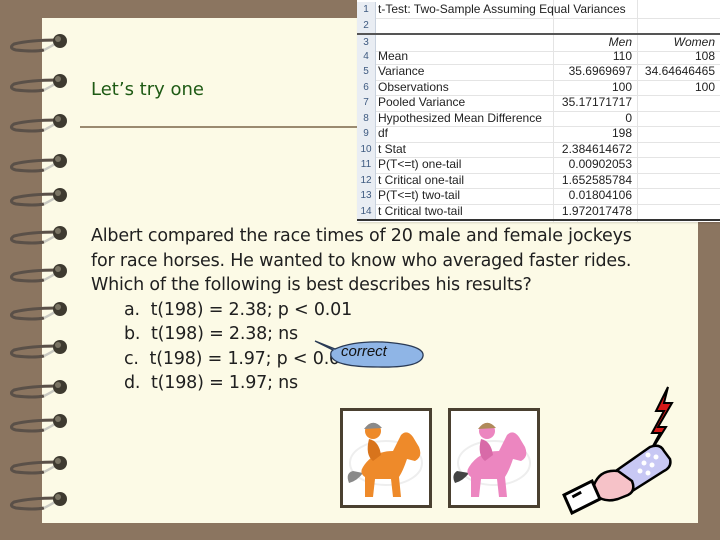 This screenshot has height=540, width=720. I want to click on option-d: d. t(198) = 1.97; ns, so click(378, 383).